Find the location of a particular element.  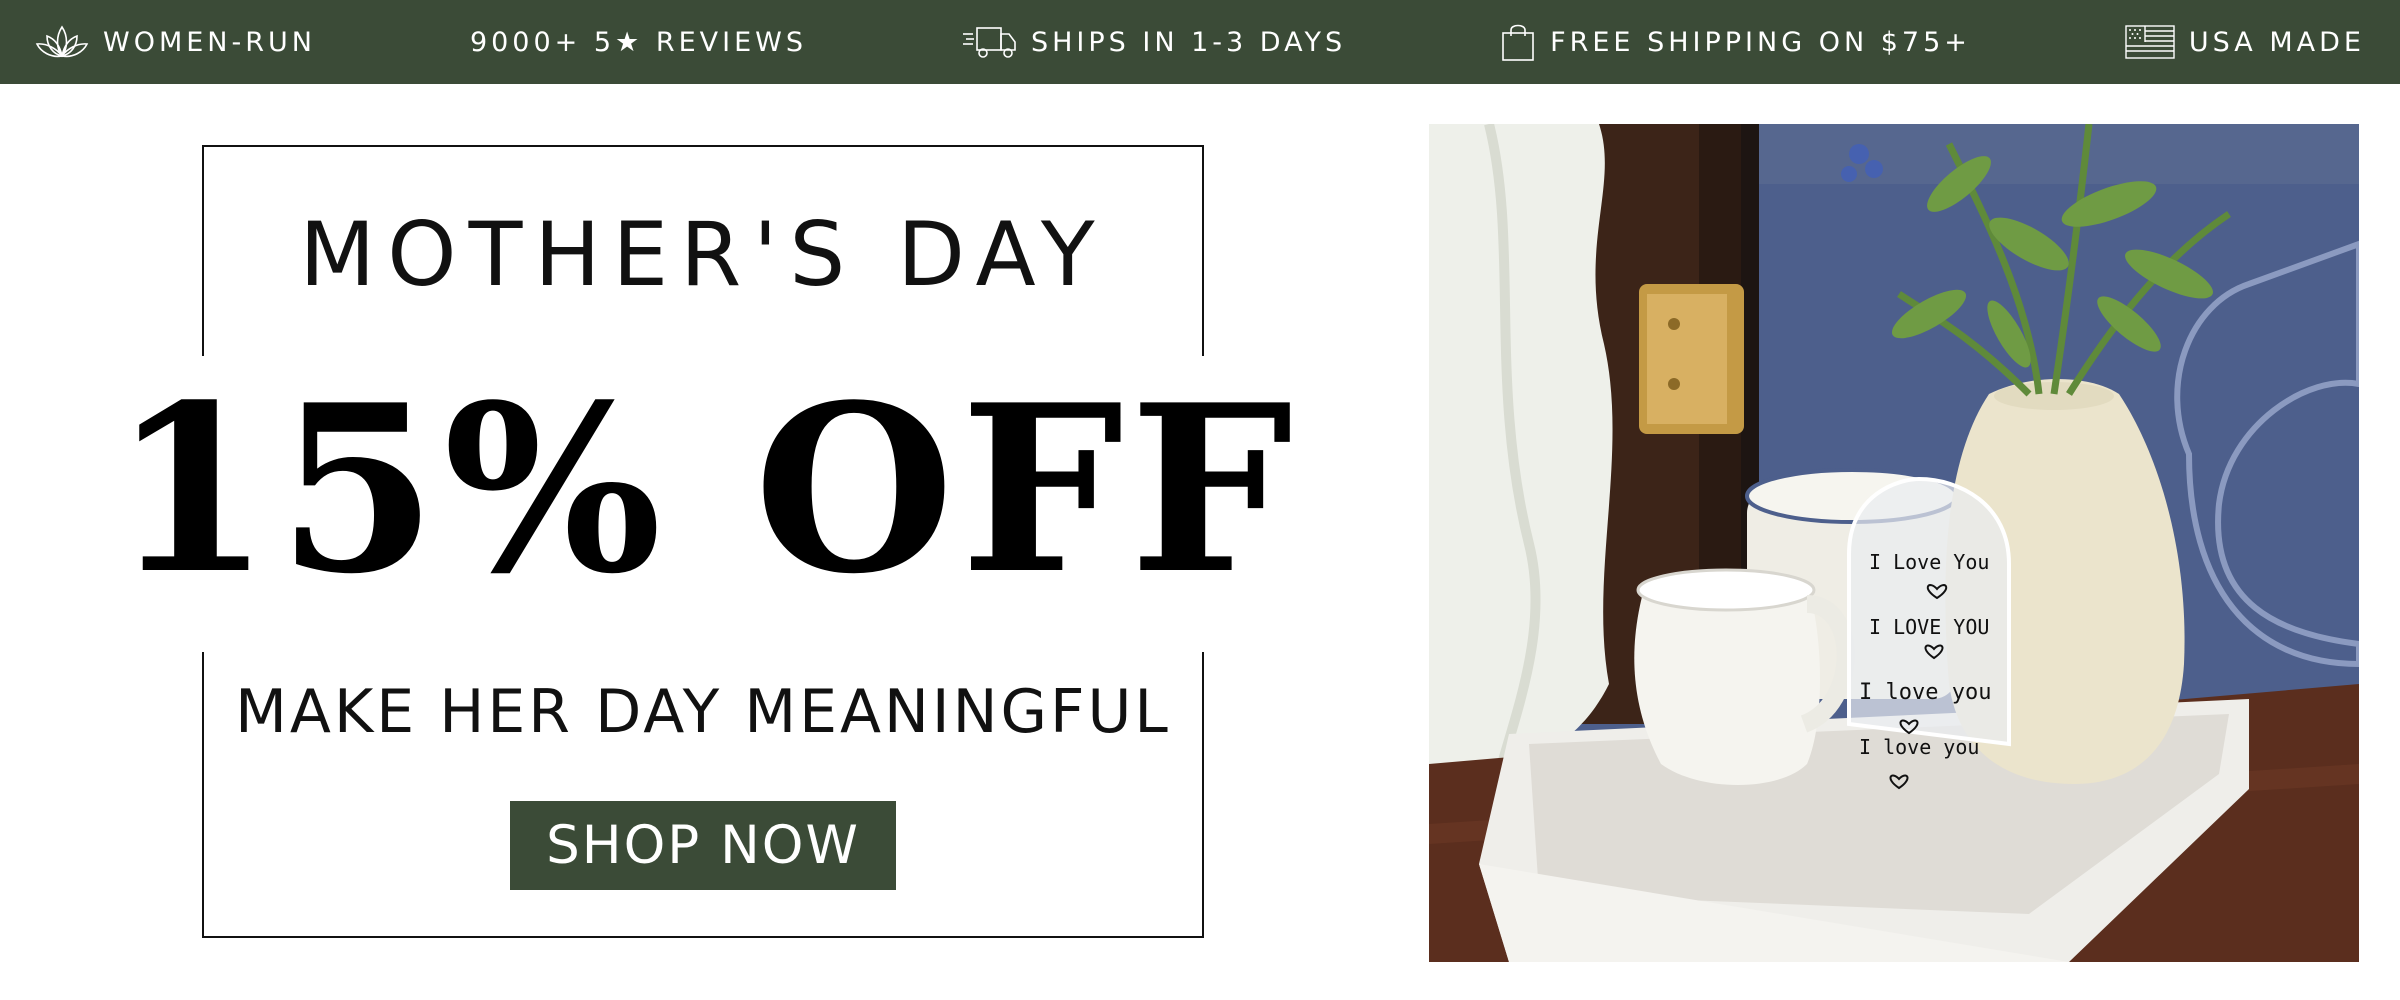

benefit-label: 9000+ 5★ REVIEWS is located at coordinates (638, 42).